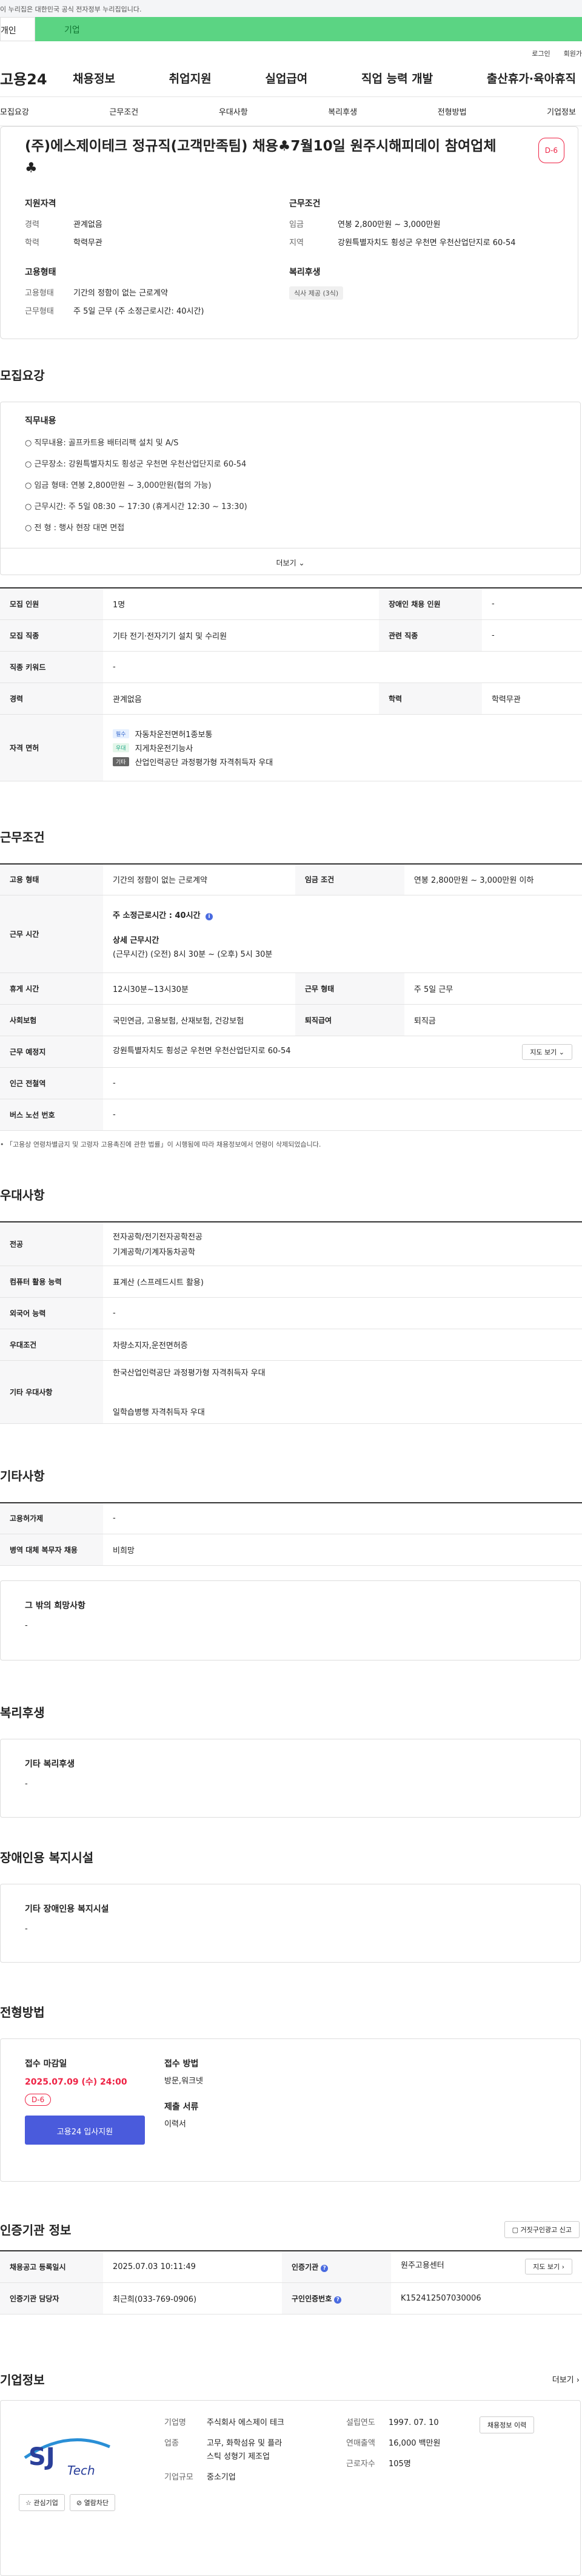  What do you see at coordinates (301, 563) in the screenshot?
I see `chevron-down-icon: ⌄` at bounding box center [301, 563].